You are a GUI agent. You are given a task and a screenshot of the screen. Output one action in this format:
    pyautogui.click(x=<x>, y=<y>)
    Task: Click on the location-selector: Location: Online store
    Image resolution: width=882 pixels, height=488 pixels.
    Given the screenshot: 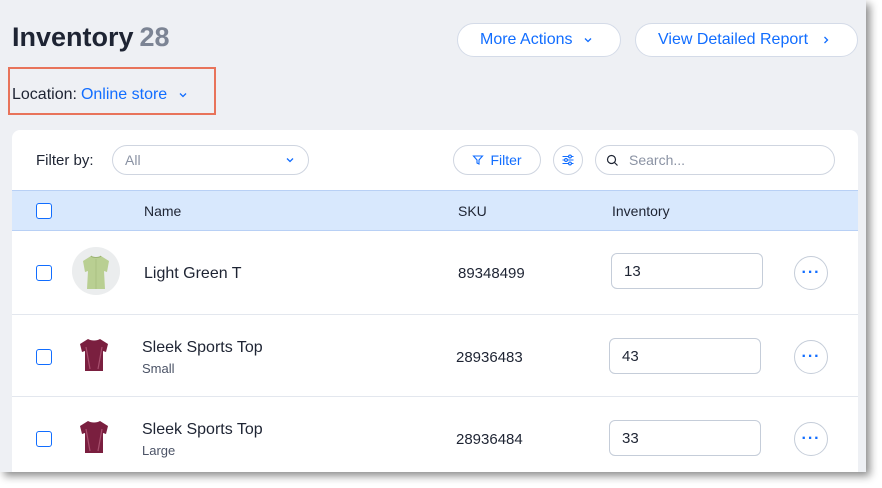 What is the action you would take?
    pyautogui.click(x=100, y=95)
    